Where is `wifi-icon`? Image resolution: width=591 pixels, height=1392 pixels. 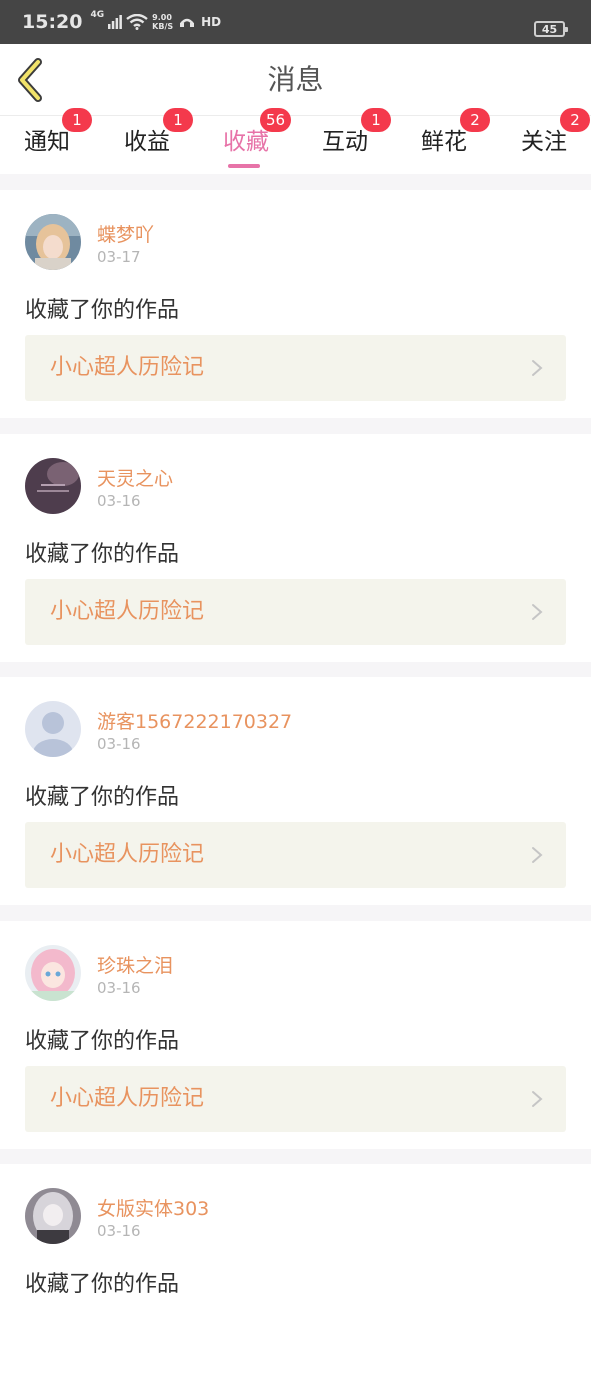 wifi-icon is located at coordinates (137, 22).